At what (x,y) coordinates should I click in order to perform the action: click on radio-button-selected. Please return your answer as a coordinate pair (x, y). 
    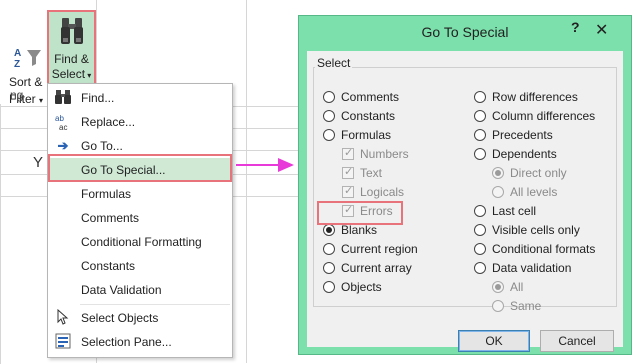
    Looking at the image, I should click on (329, 230).